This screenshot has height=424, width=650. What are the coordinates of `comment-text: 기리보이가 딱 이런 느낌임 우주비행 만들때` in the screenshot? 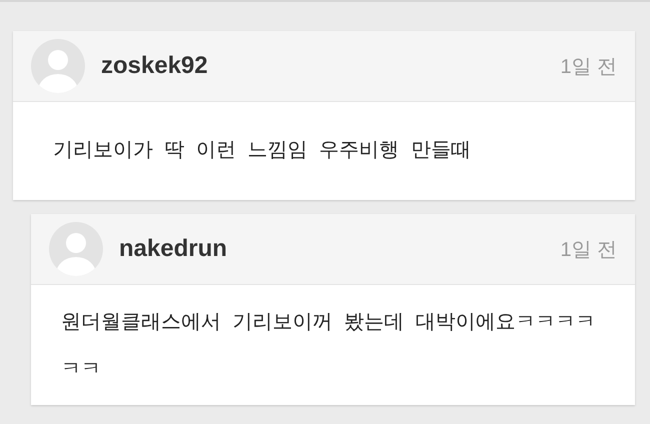 It's located at (262, 150).